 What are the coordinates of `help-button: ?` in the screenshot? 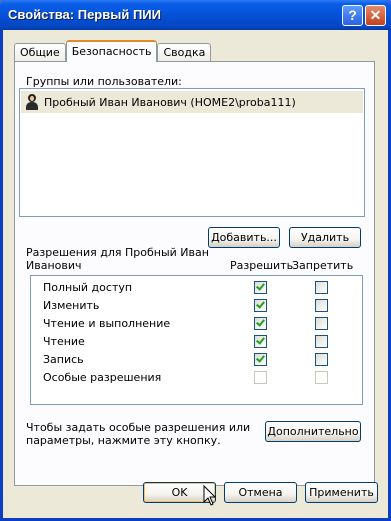 It's located at (352, 15).